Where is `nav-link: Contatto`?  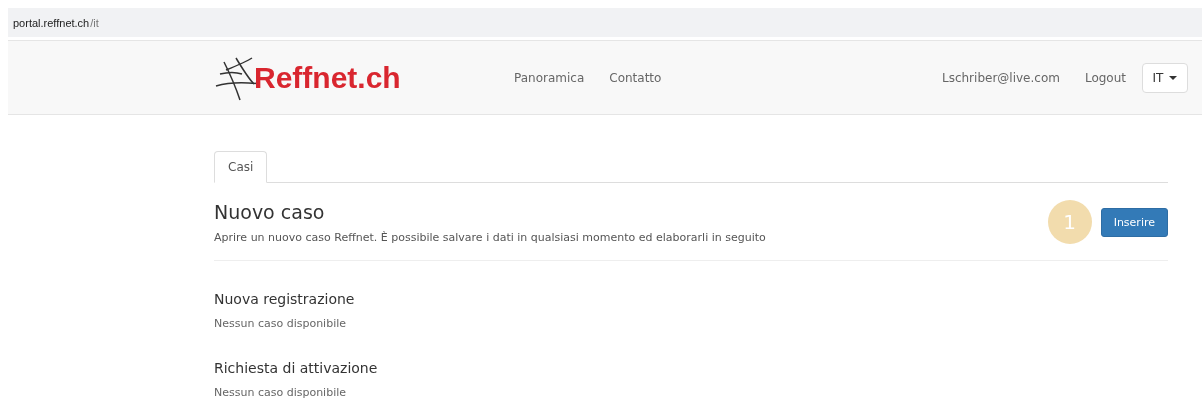
nav-link: Contatto is located at coordinates (635, 77).